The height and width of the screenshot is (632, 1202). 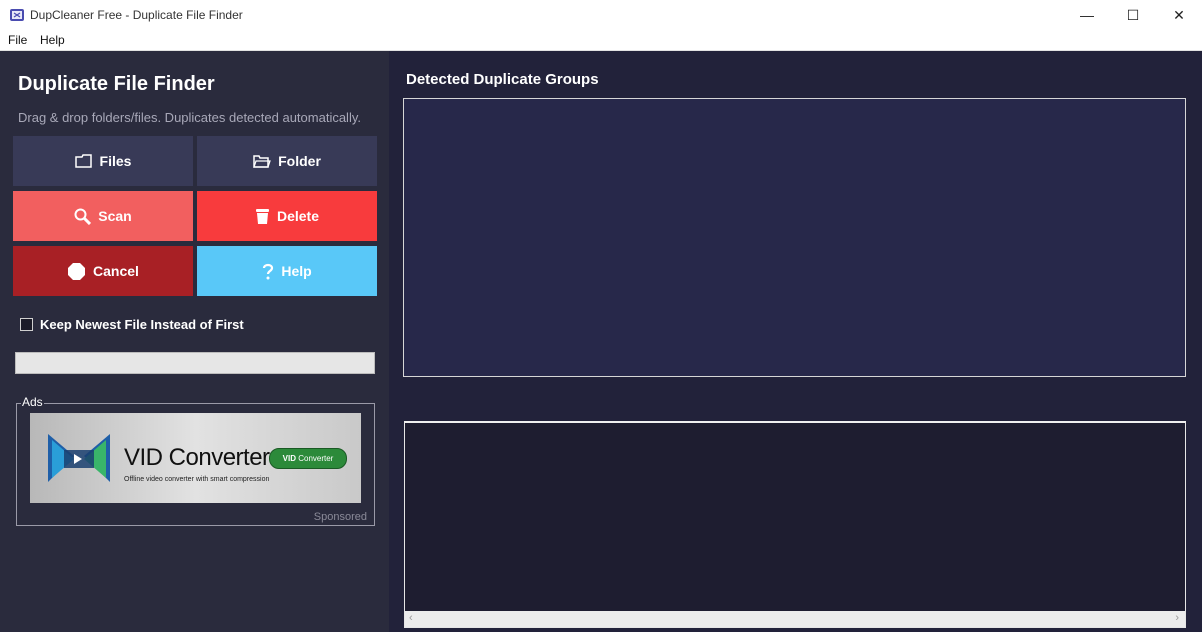 I want to click on keep-newest-label: Keep Newest File Instead of First, so click(x=142, y=324).